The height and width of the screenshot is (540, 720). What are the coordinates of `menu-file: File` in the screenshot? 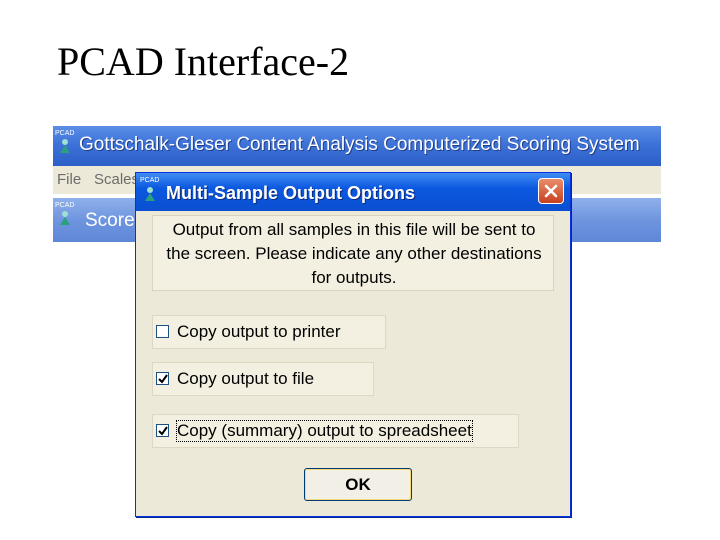 It's located at (69, 179).